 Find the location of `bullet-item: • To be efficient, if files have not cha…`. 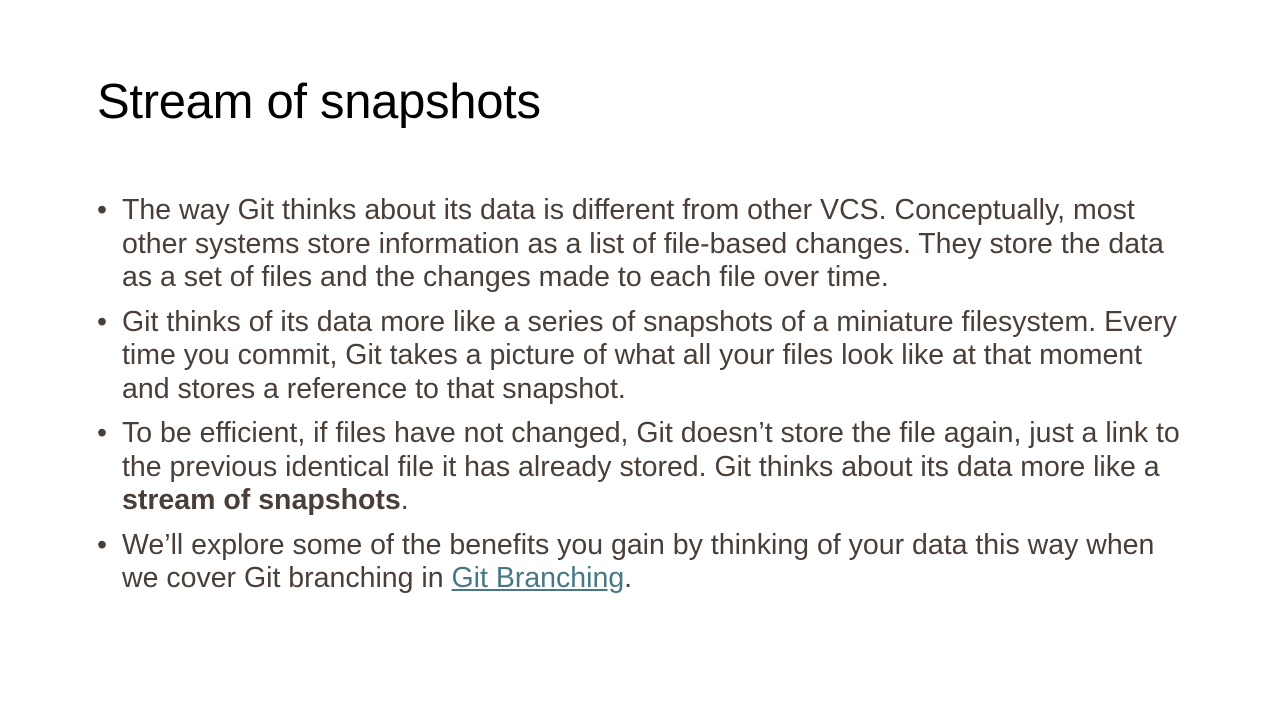

bullet-item: • To be efficient, if files have not cha… is located at coordinates (642, 467).